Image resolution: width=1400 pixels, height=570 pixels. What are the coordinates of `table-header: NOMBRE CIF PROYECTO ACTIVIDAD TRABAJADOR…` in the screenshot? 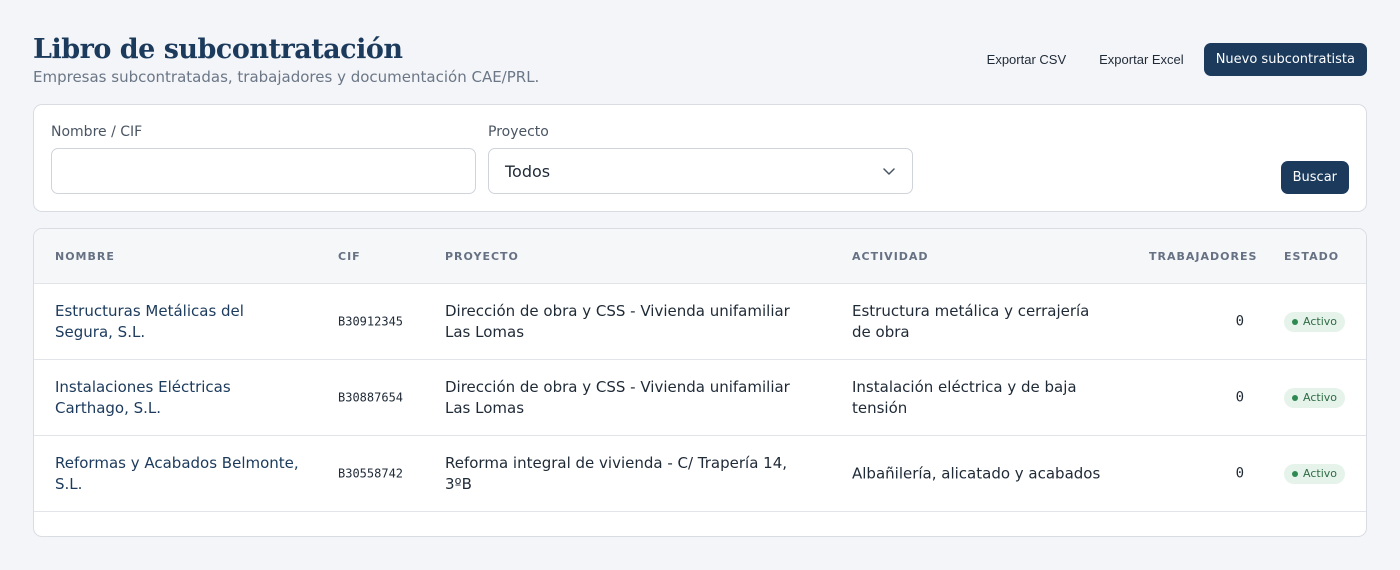 It's located at (700, 256).